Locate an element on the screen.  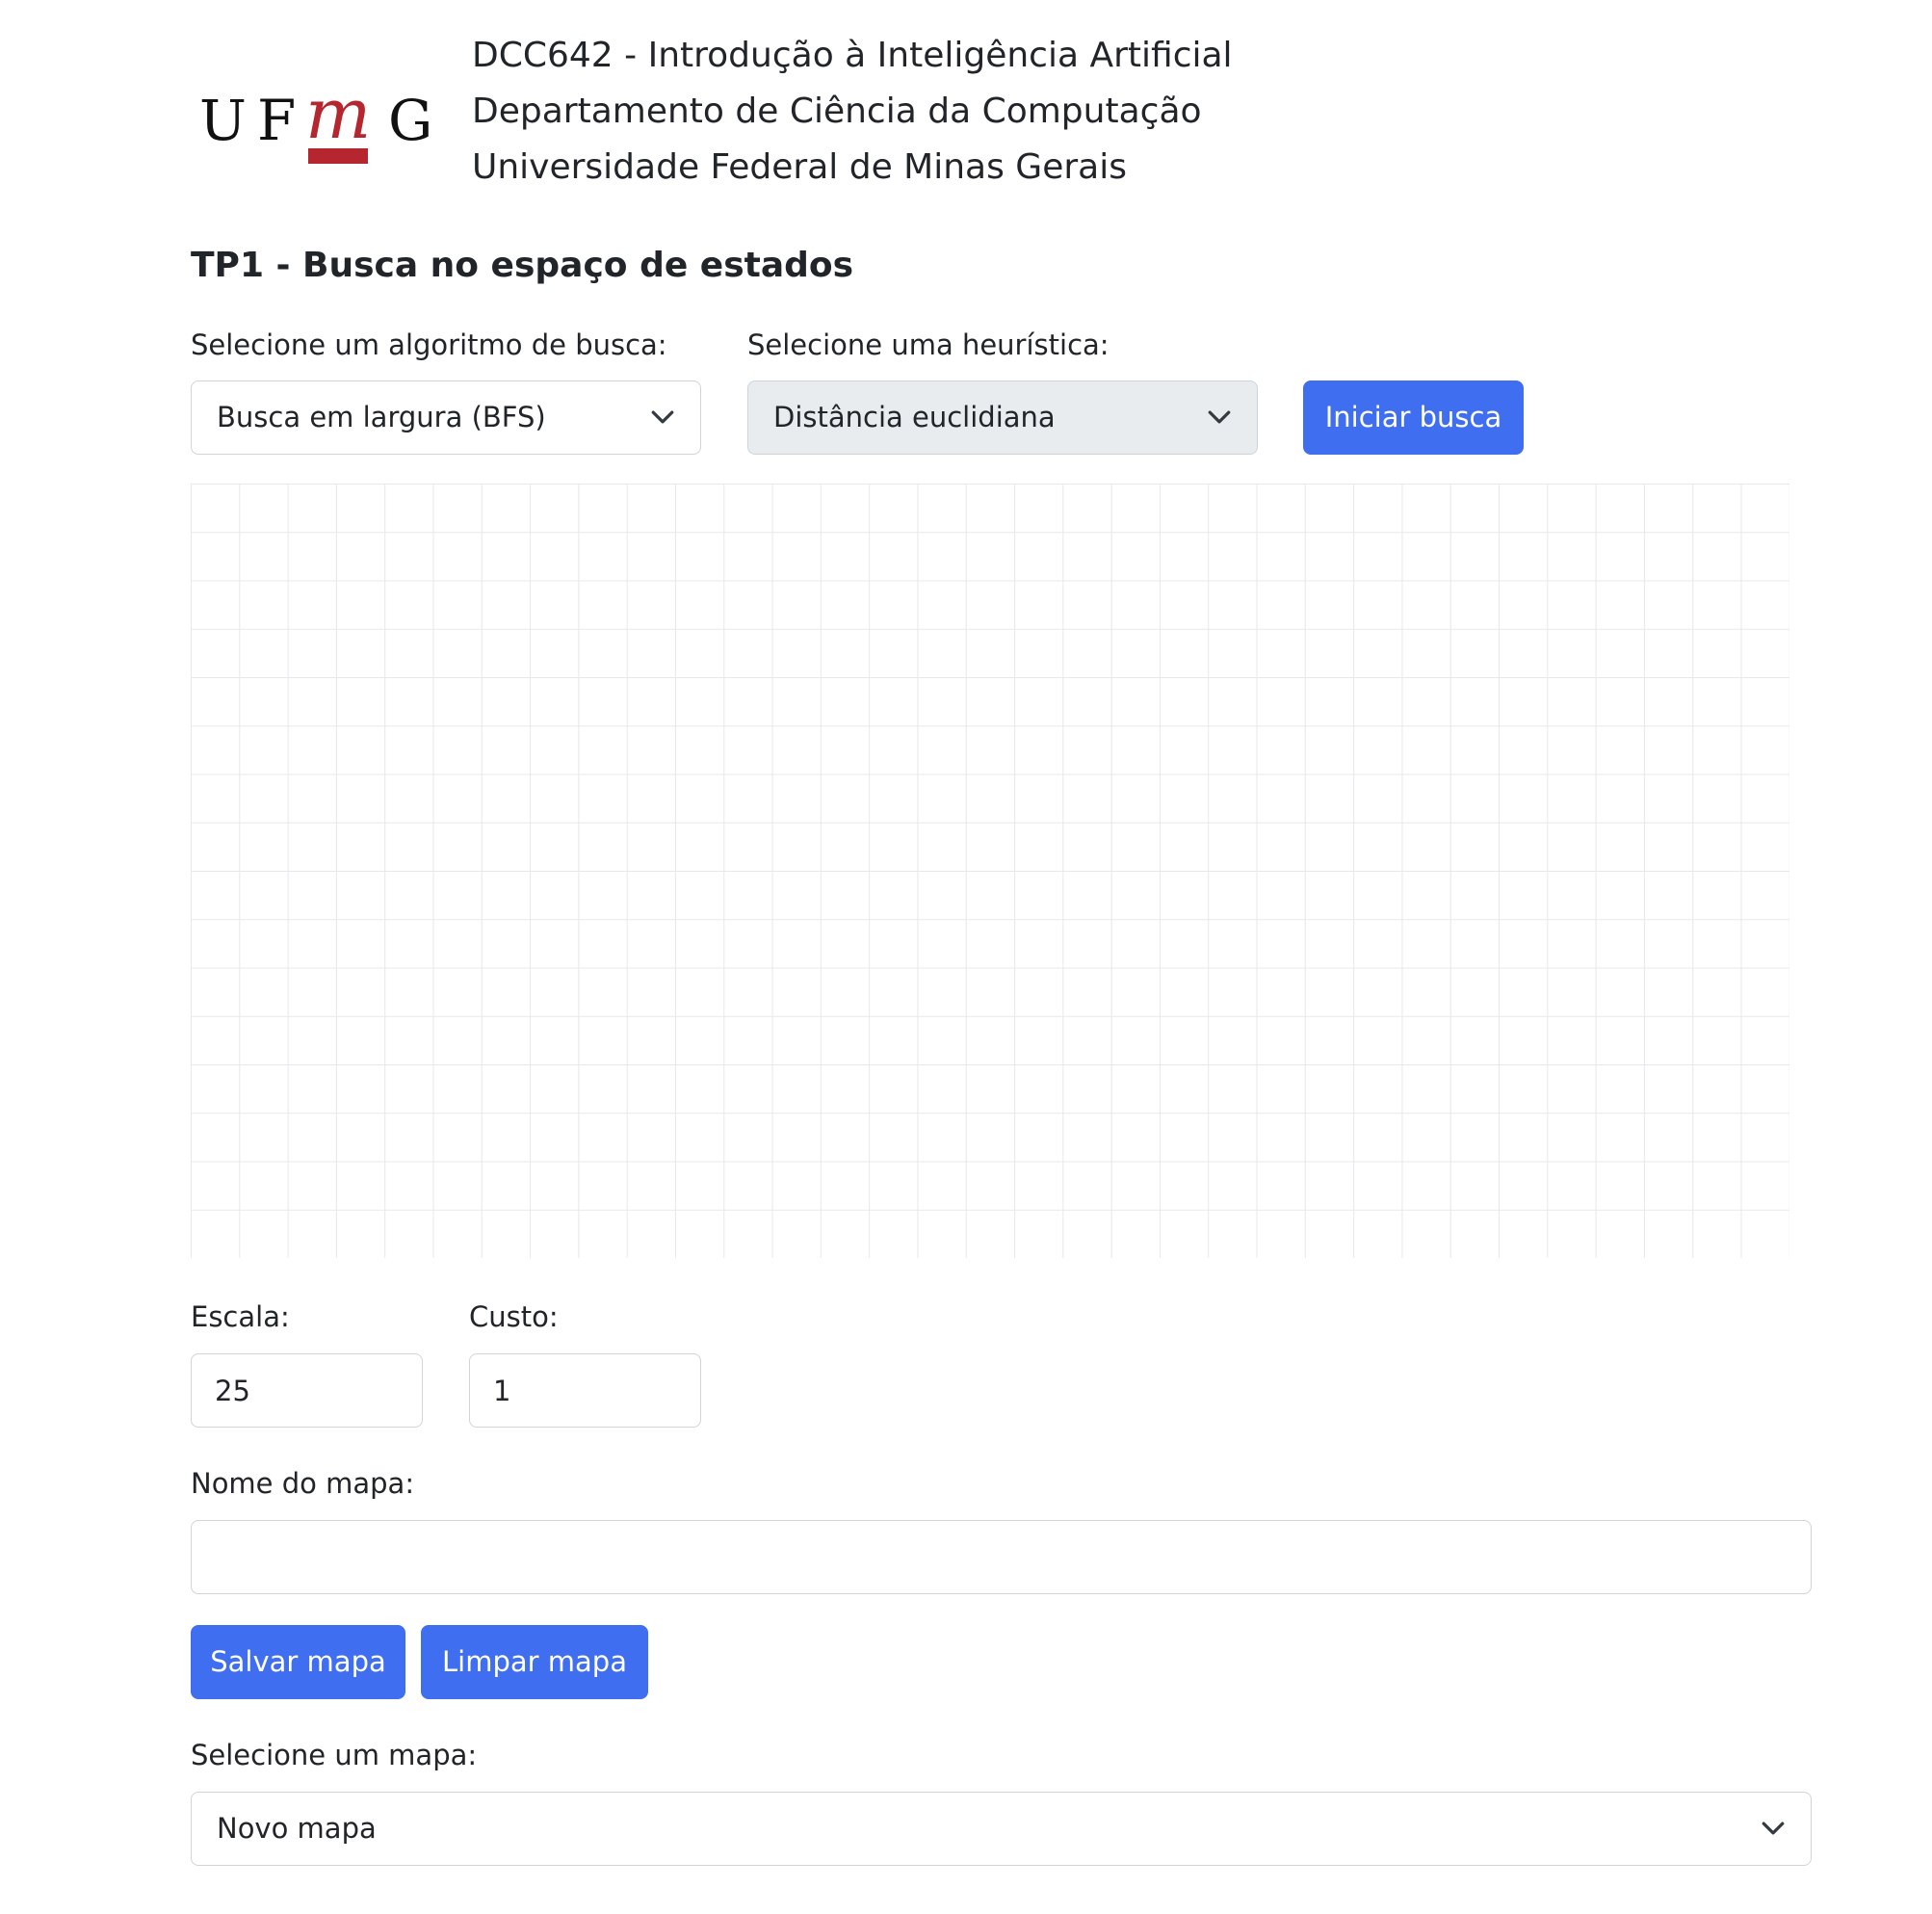
algorithm-select-value: Busca em largura (BFS) is located at coordinates (381, 417).